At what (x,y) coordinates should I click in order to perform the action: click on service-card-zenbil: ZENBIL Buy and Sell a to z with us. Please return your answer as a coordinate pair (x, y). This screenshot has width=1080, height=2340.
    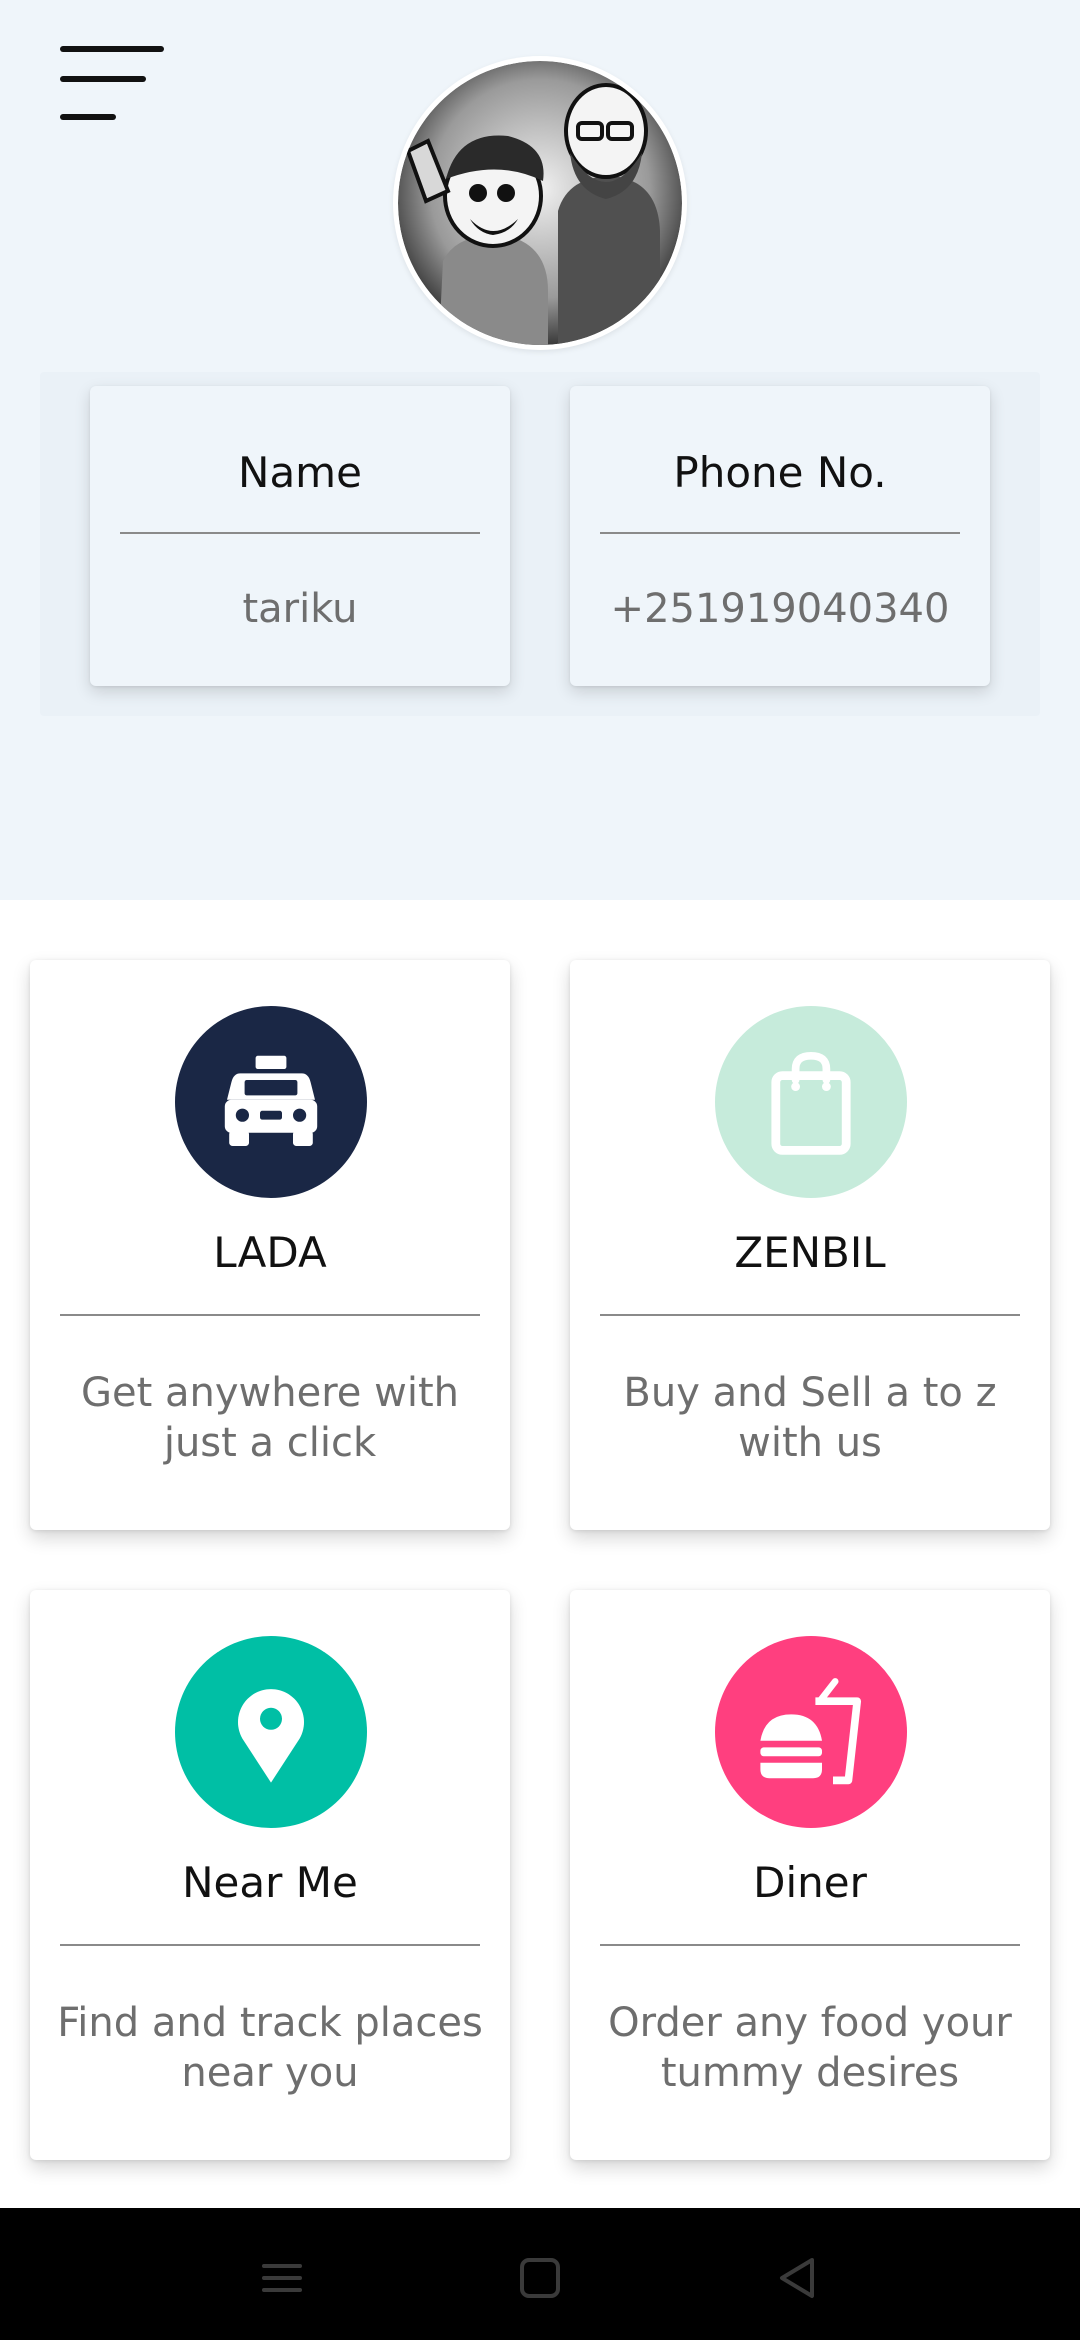
    Looking at the image, I should click on (810, 1245).